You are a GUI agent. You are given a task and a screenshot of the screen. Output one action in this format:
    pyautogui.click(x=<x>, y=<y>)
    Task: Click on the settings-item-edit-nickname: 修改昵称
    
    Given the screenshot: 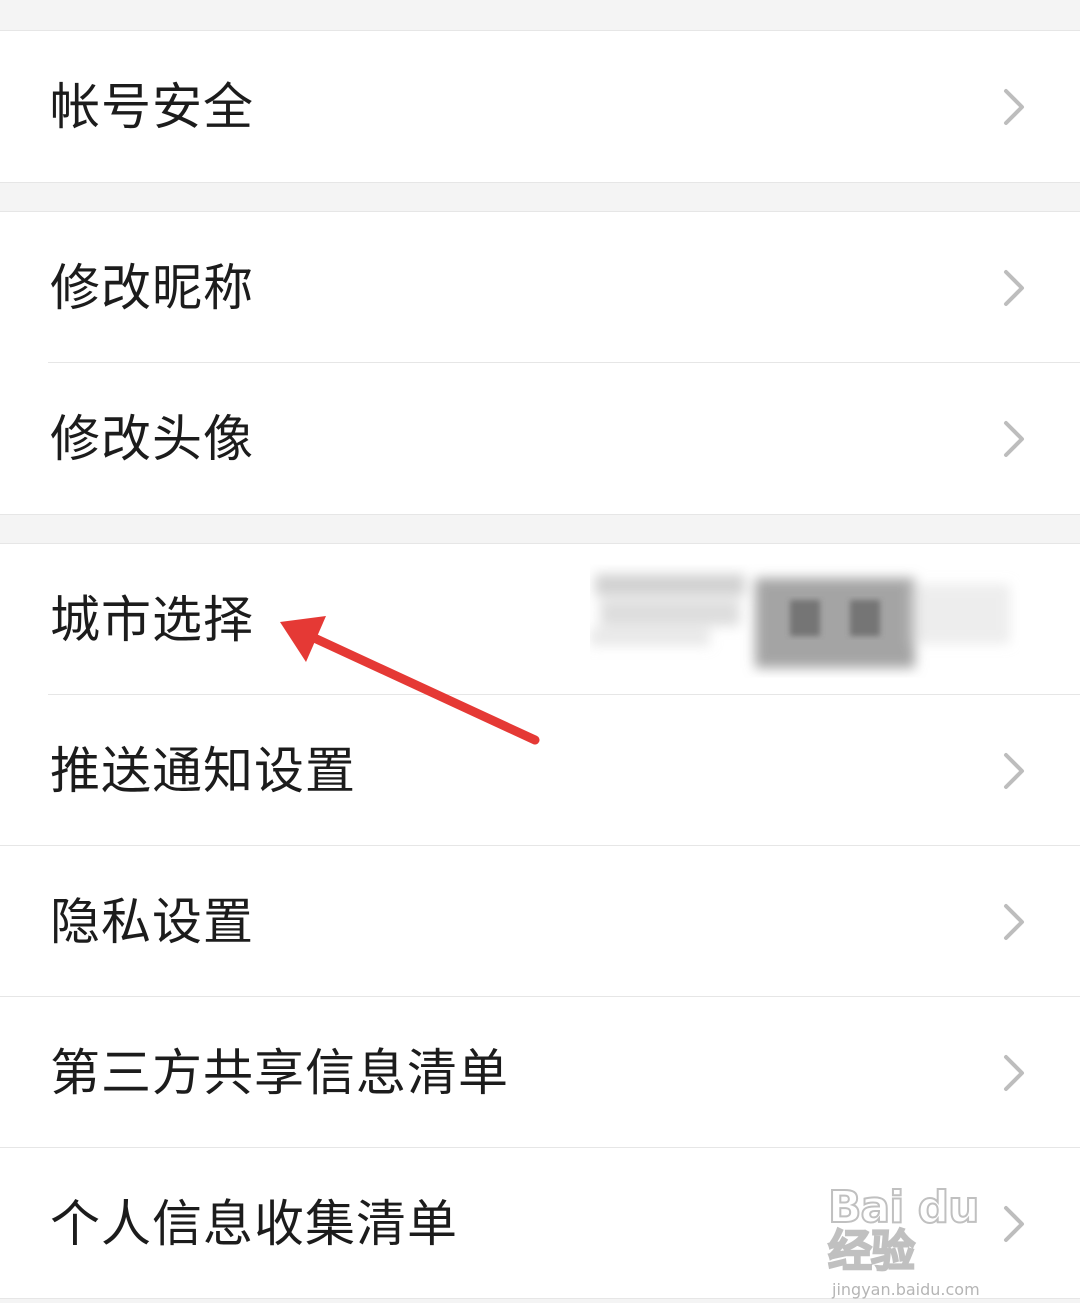 What is the action you would take?
    pyautogui.click(x=540, y=287)
    